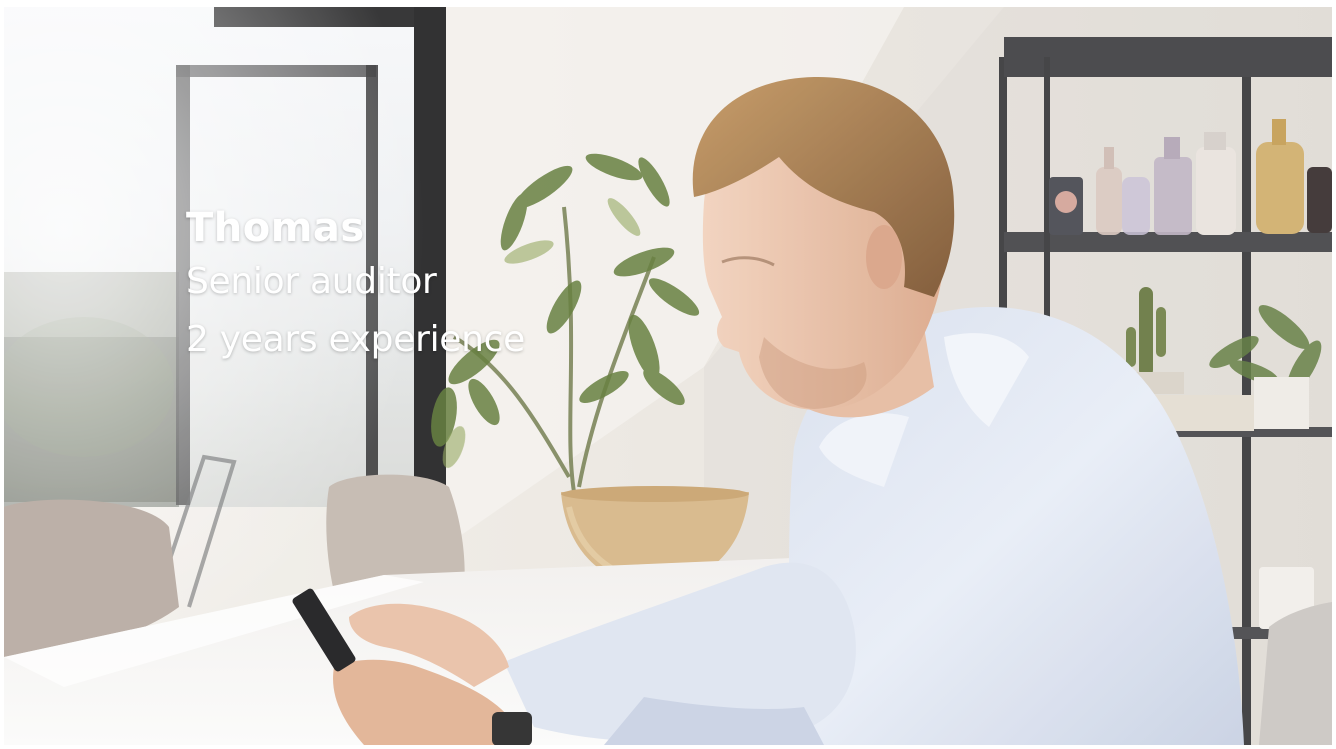 The height and width of the screenshot is (749, 1336). I want to click on person-role: Senior auditor, so click(311, 281).